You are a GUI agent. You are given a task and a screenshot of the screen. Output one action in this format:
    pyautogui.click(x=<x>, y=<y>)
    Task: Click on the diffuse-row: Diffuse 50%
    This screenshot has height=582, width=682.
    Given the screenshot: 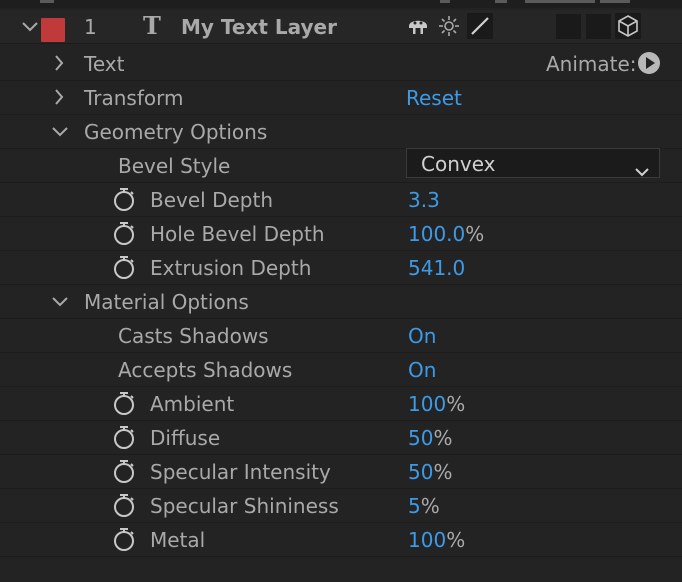 What is the action you would take?
    pyautogui.click(x=341, y=438)
    